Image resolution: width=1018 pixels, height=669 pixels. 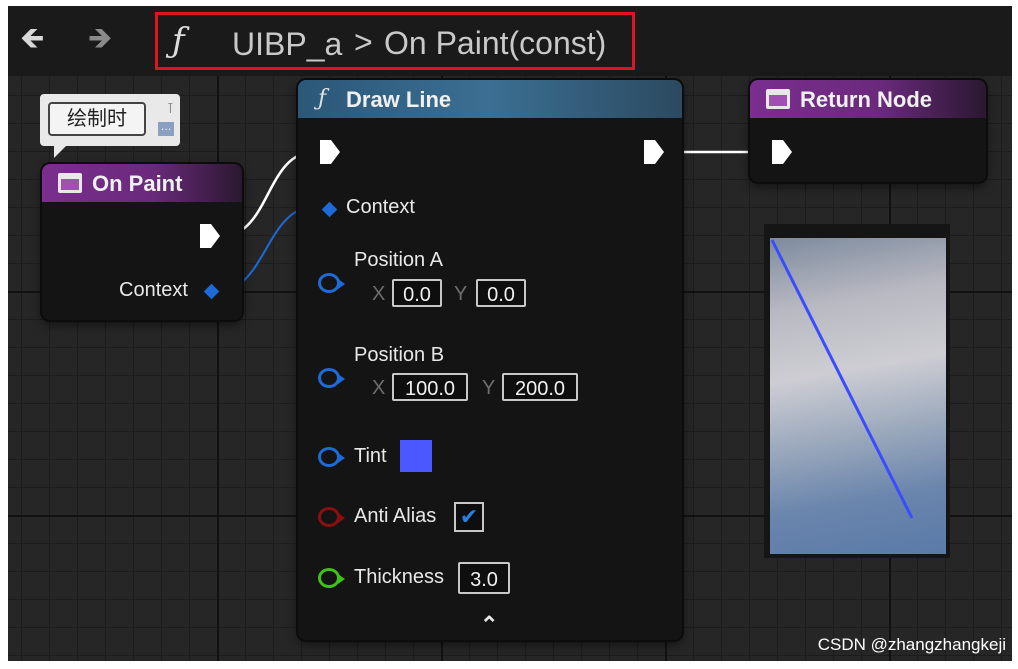 I want to click on position-a-x-label: X, so click(x=379, y=294).